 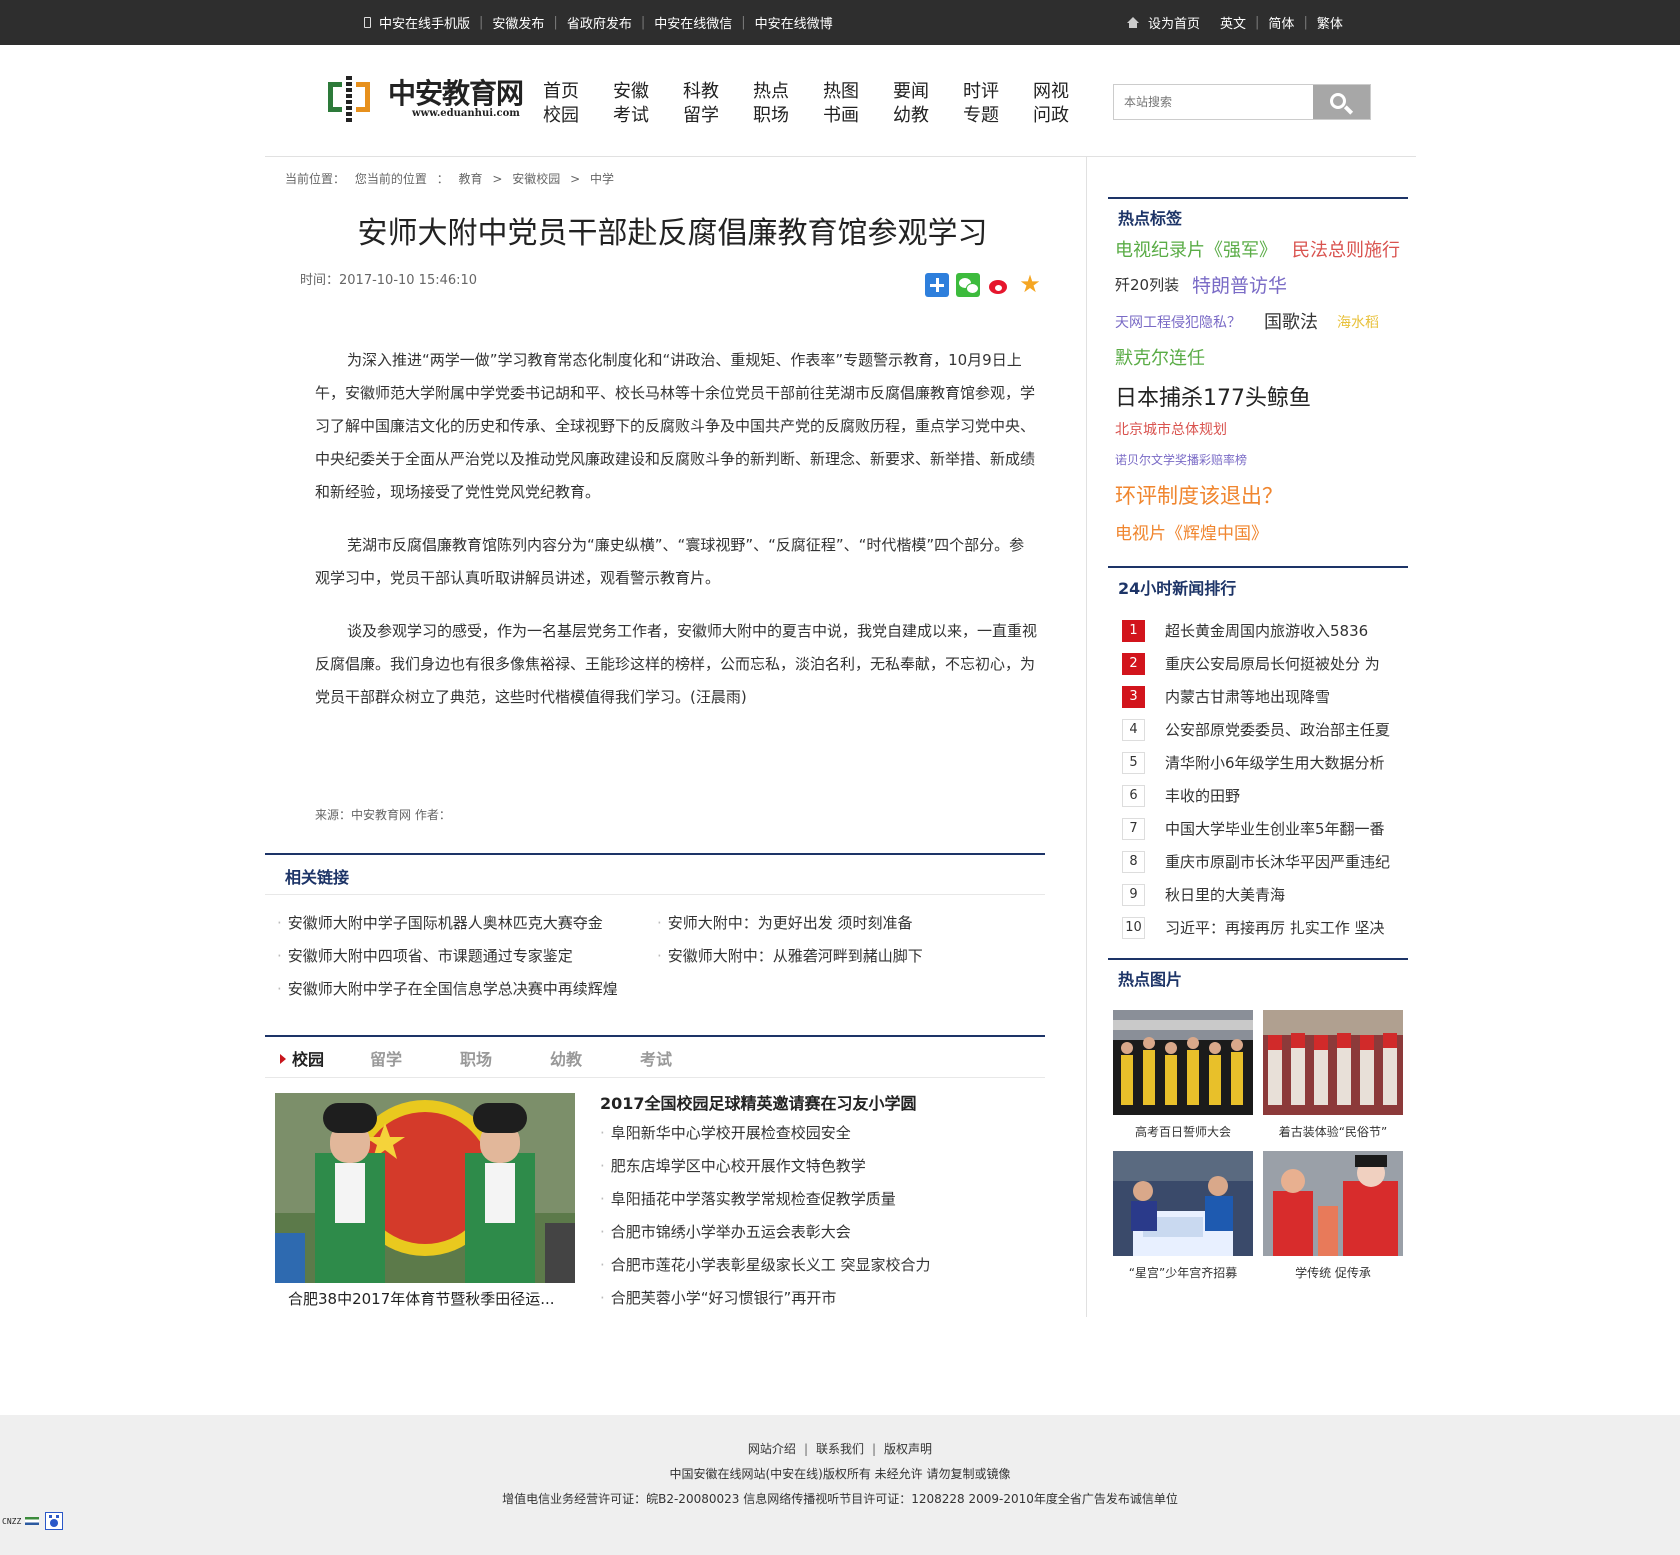 I want to click on nav-item: 安徽, so click(x=648, y=92).